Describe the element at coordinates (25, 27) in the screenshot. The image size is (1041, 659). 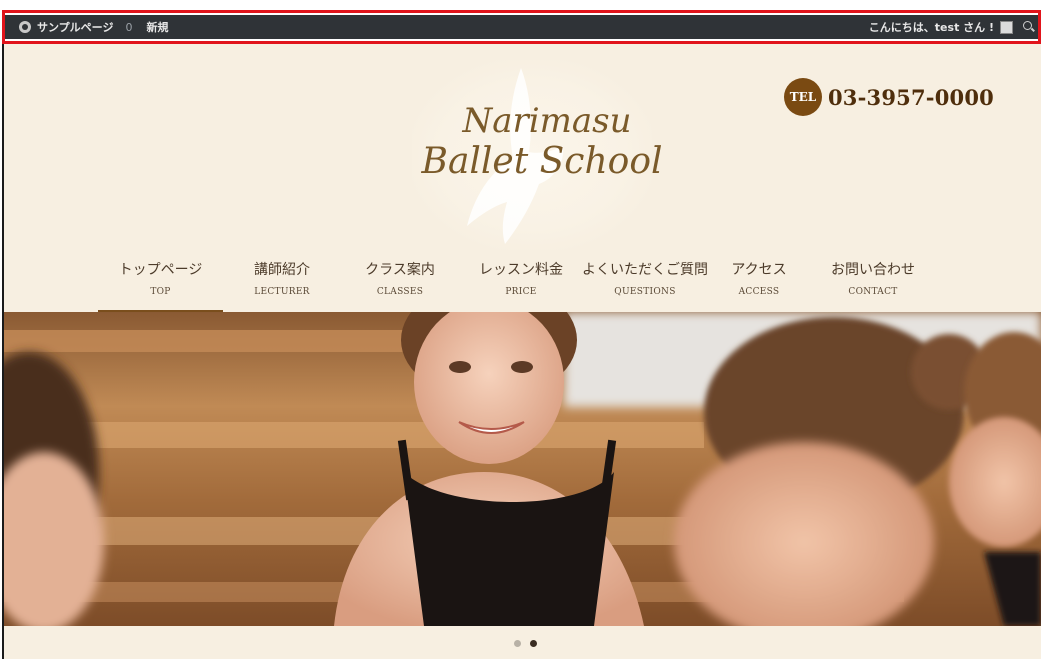
I see `dashboard-icon` at that location.